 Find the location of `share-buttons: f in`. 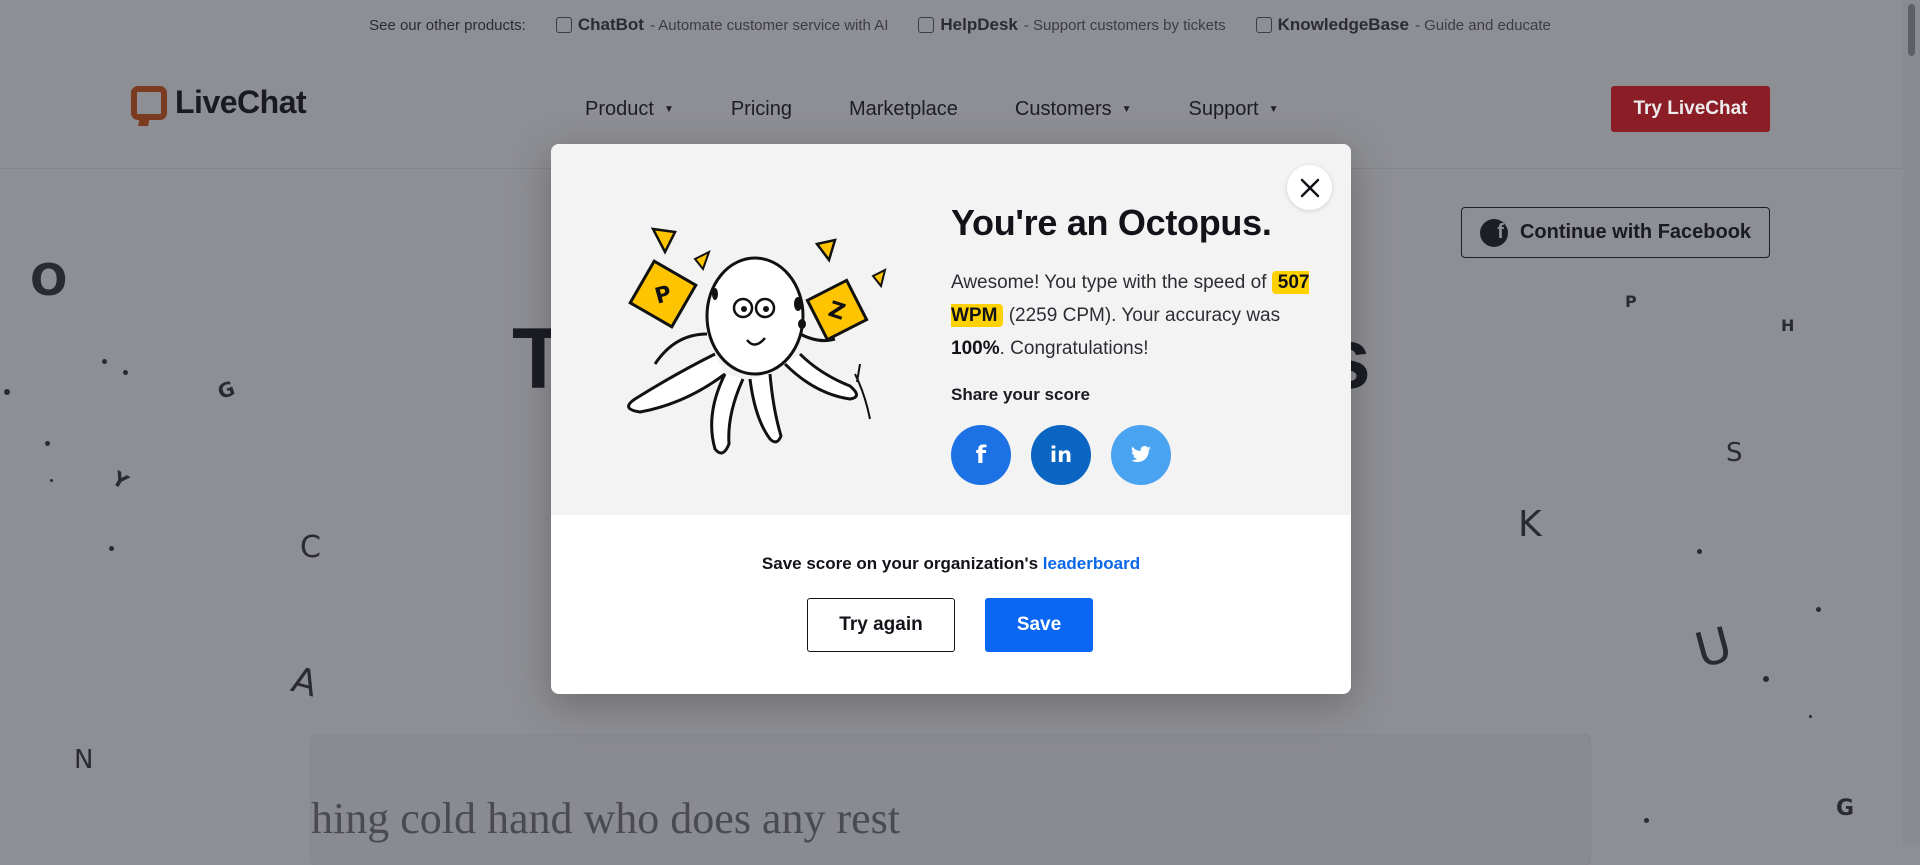

share-buttons: f in is located at coordinates (1061, 455).